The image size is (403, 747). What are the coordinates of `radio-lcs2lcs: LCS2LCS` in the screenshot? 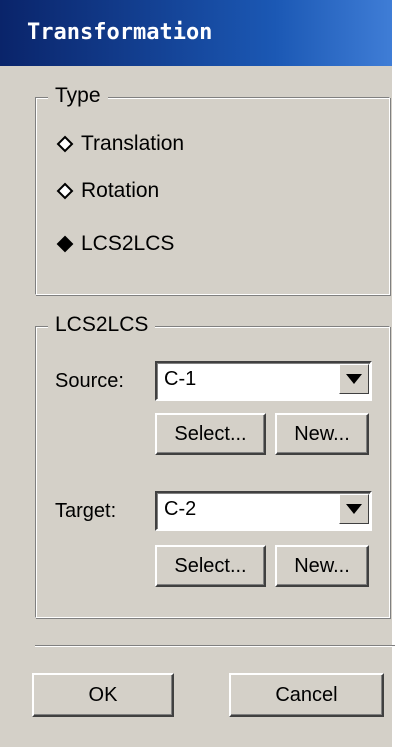 It's located at (114, 244).